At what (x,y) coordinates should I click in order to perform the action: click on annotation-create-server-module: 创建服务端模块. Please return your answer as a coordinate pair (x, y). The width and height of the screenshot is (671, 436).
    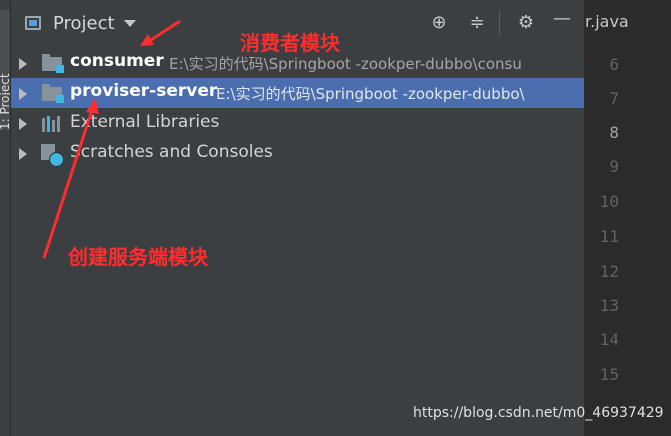
    Looking at the image, I should click on (138, 257).